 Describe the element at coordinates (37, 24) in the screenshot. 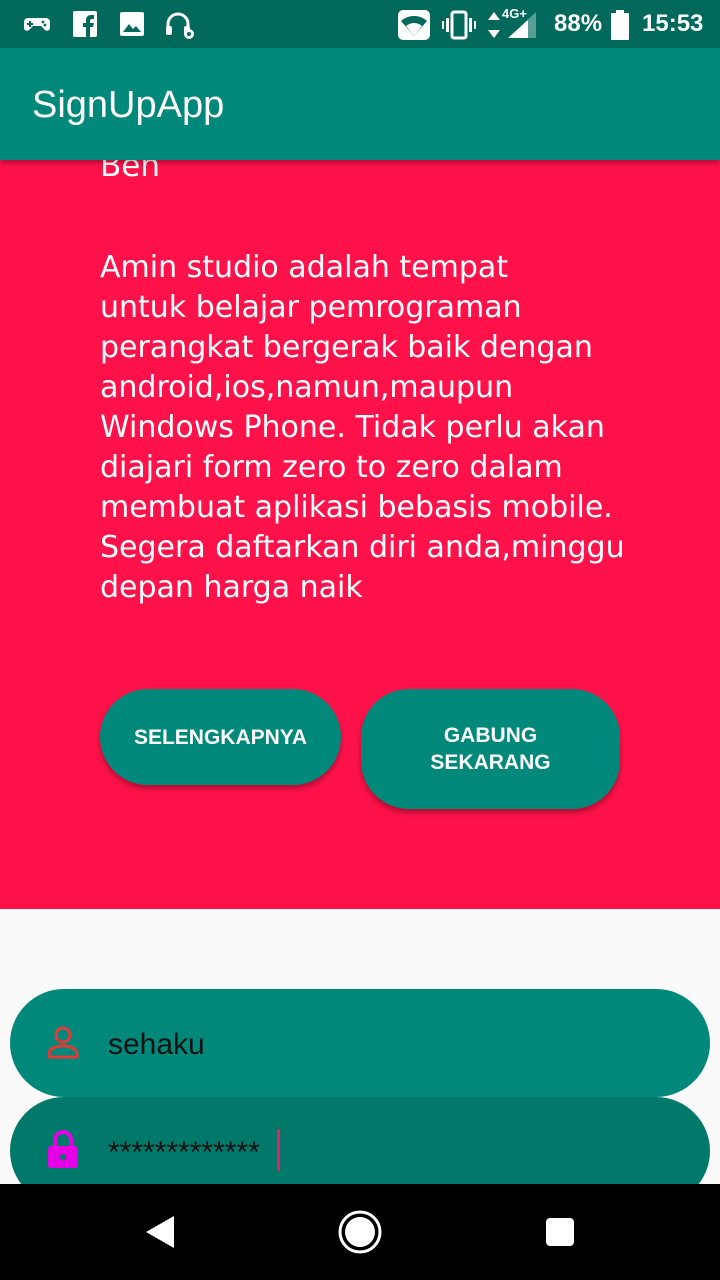

I see `game-controller-icon` at that location.